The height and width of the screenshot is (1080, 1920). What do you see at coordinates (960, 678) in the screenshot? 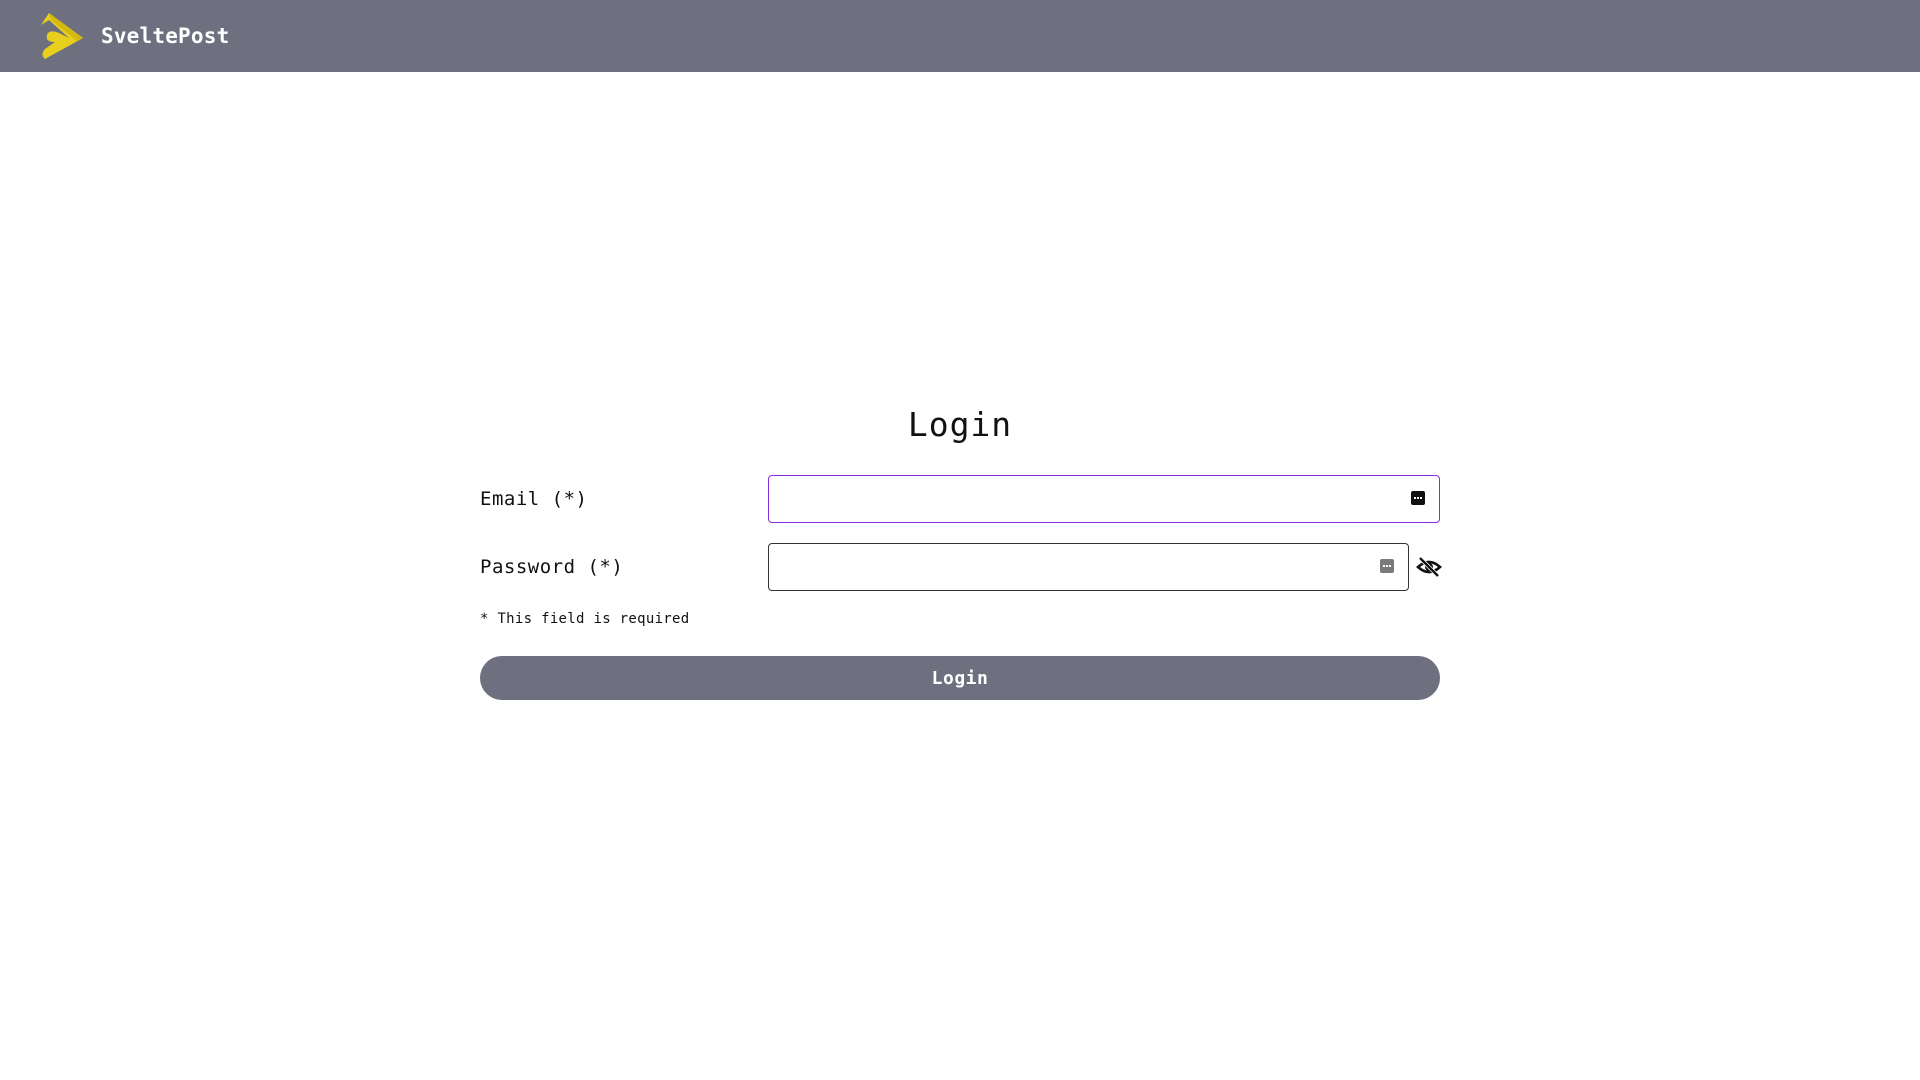
I see `login-button: Login` at bounding box center [960, 678].